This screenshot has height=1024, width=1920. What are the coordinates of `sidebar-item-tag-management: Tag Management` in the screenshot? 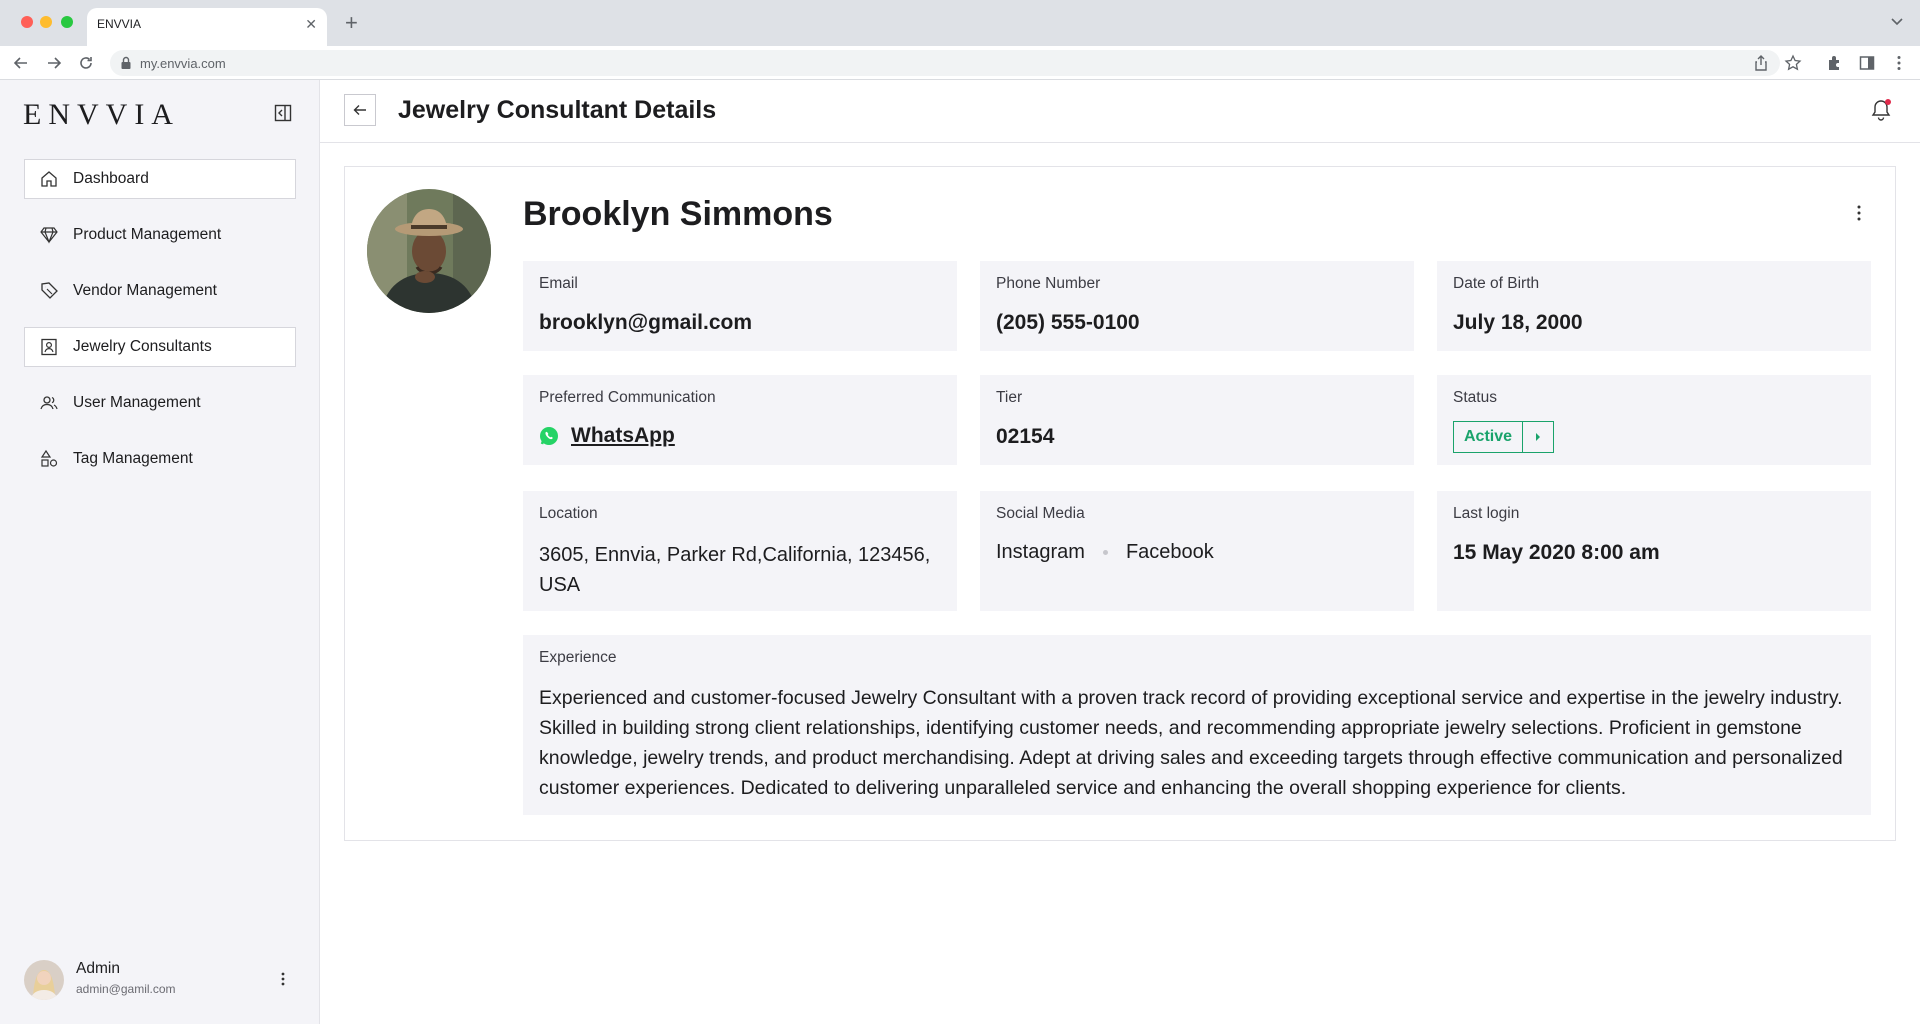 It's located at (160, 459).